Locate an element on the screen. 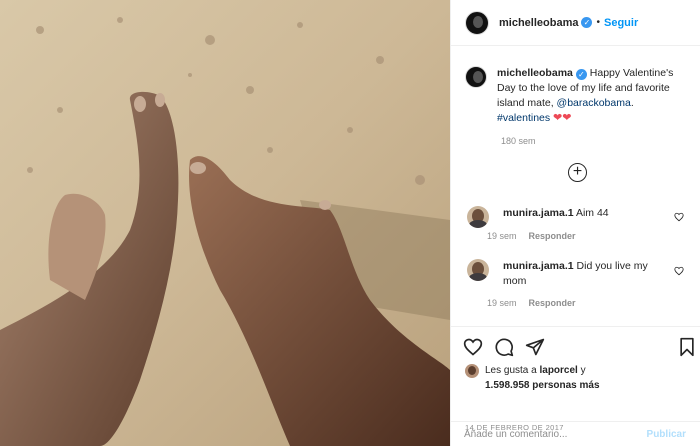 The width and height of the screenshot is (700, 446). follow-button: Seguir is located at coordinates (621, 23).